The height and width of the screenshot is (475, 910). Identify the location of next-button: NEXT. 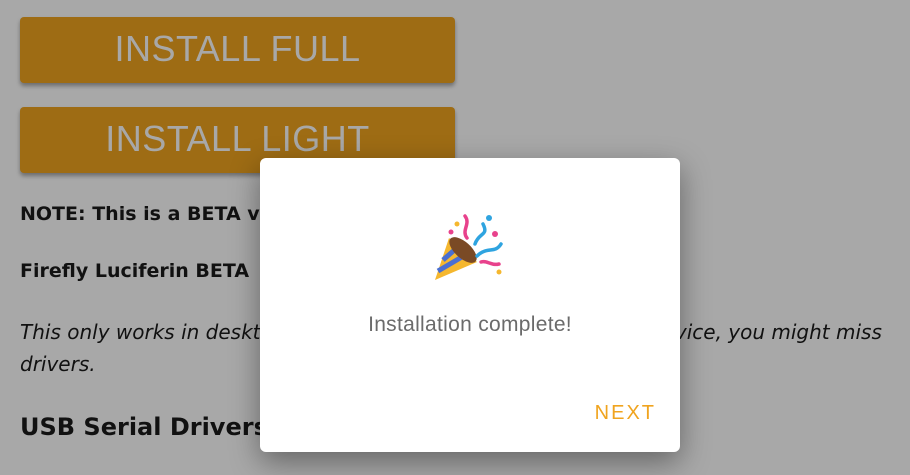
(625, 413).